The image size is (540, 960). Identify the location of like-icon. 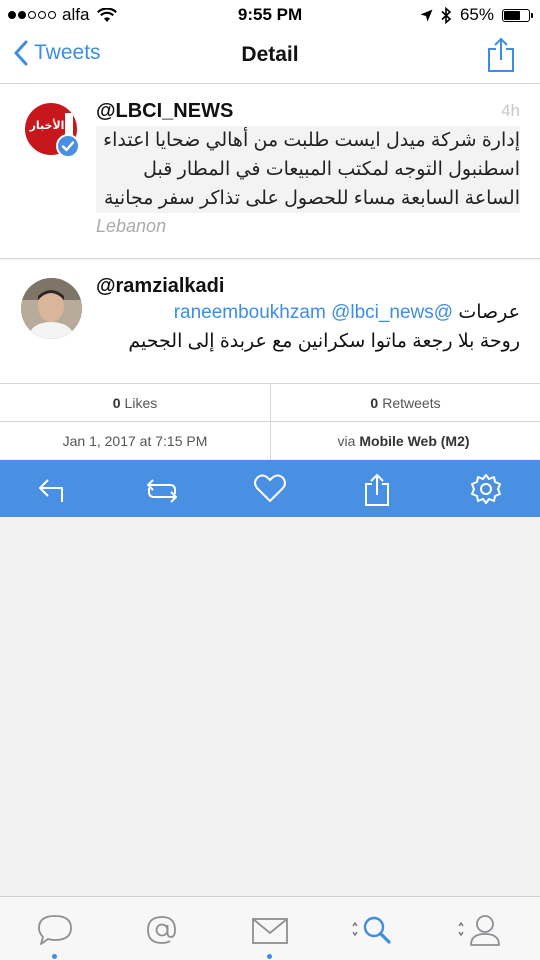
(270, 488).